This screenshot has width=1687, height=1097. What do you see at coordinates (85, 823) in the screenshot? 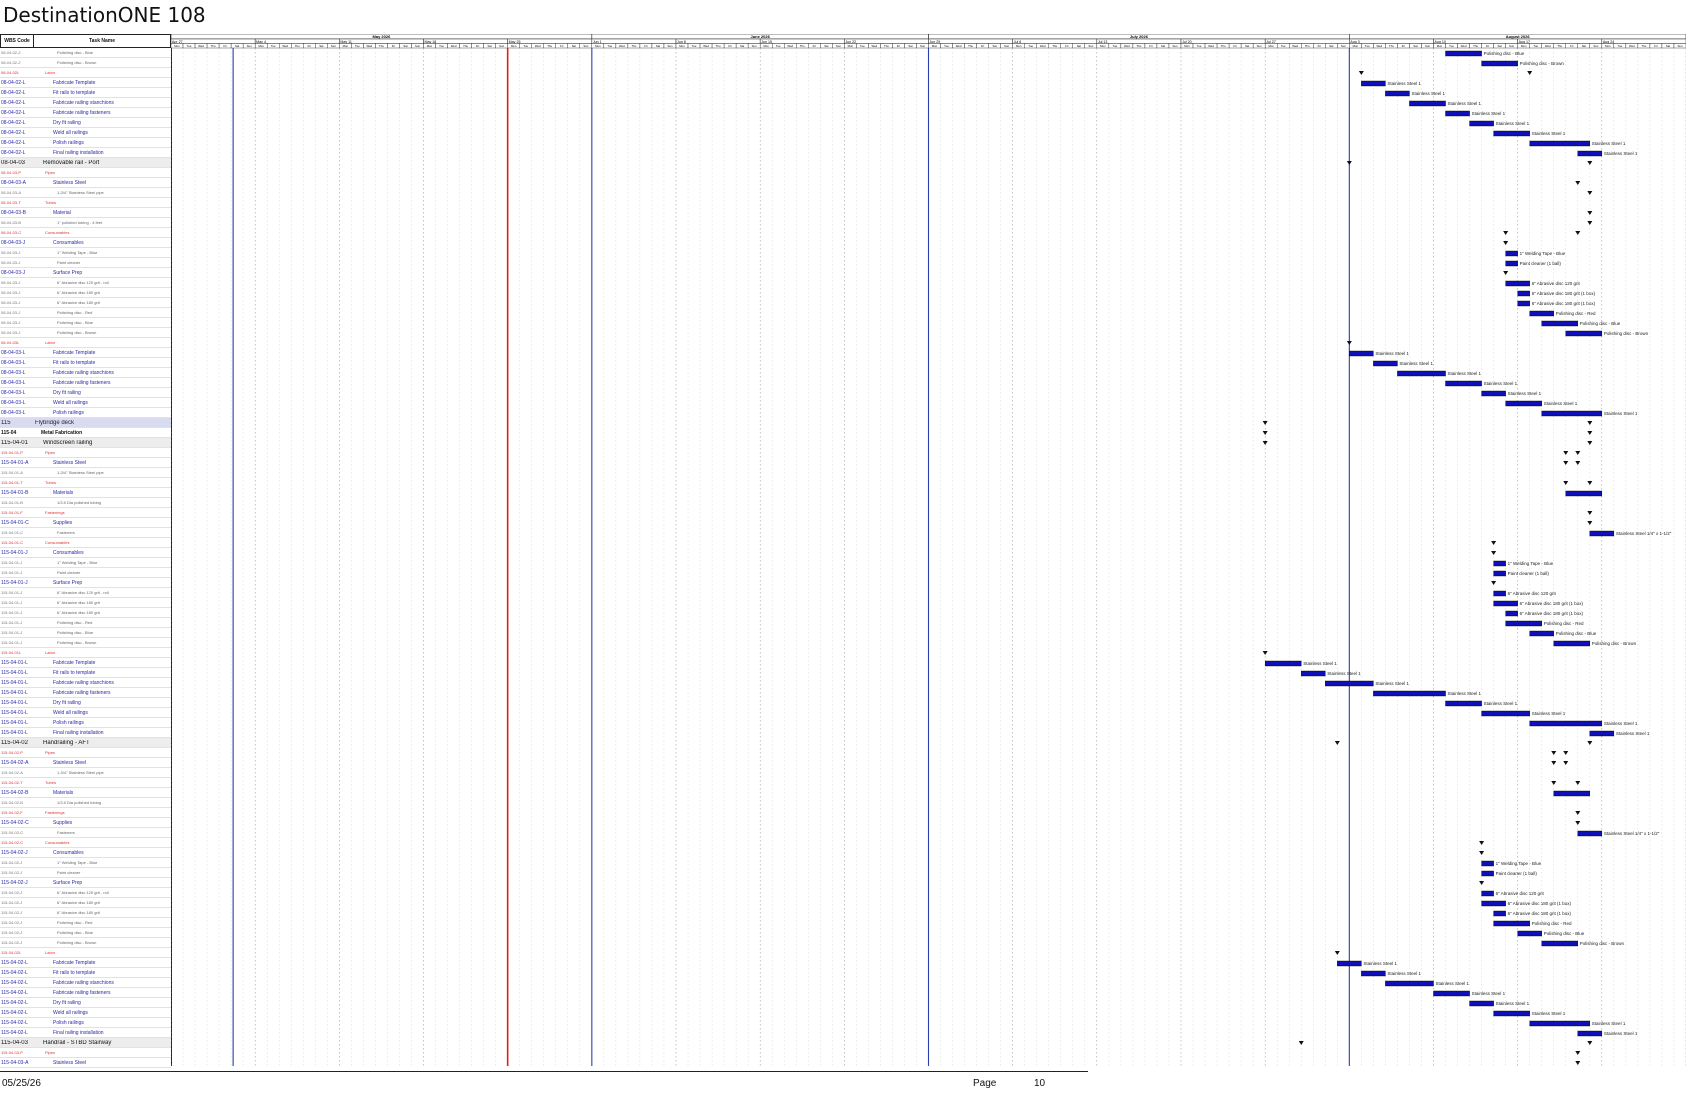
I see `table-row: 115-04-02-C Supplies` at bounding box center [85, 823].